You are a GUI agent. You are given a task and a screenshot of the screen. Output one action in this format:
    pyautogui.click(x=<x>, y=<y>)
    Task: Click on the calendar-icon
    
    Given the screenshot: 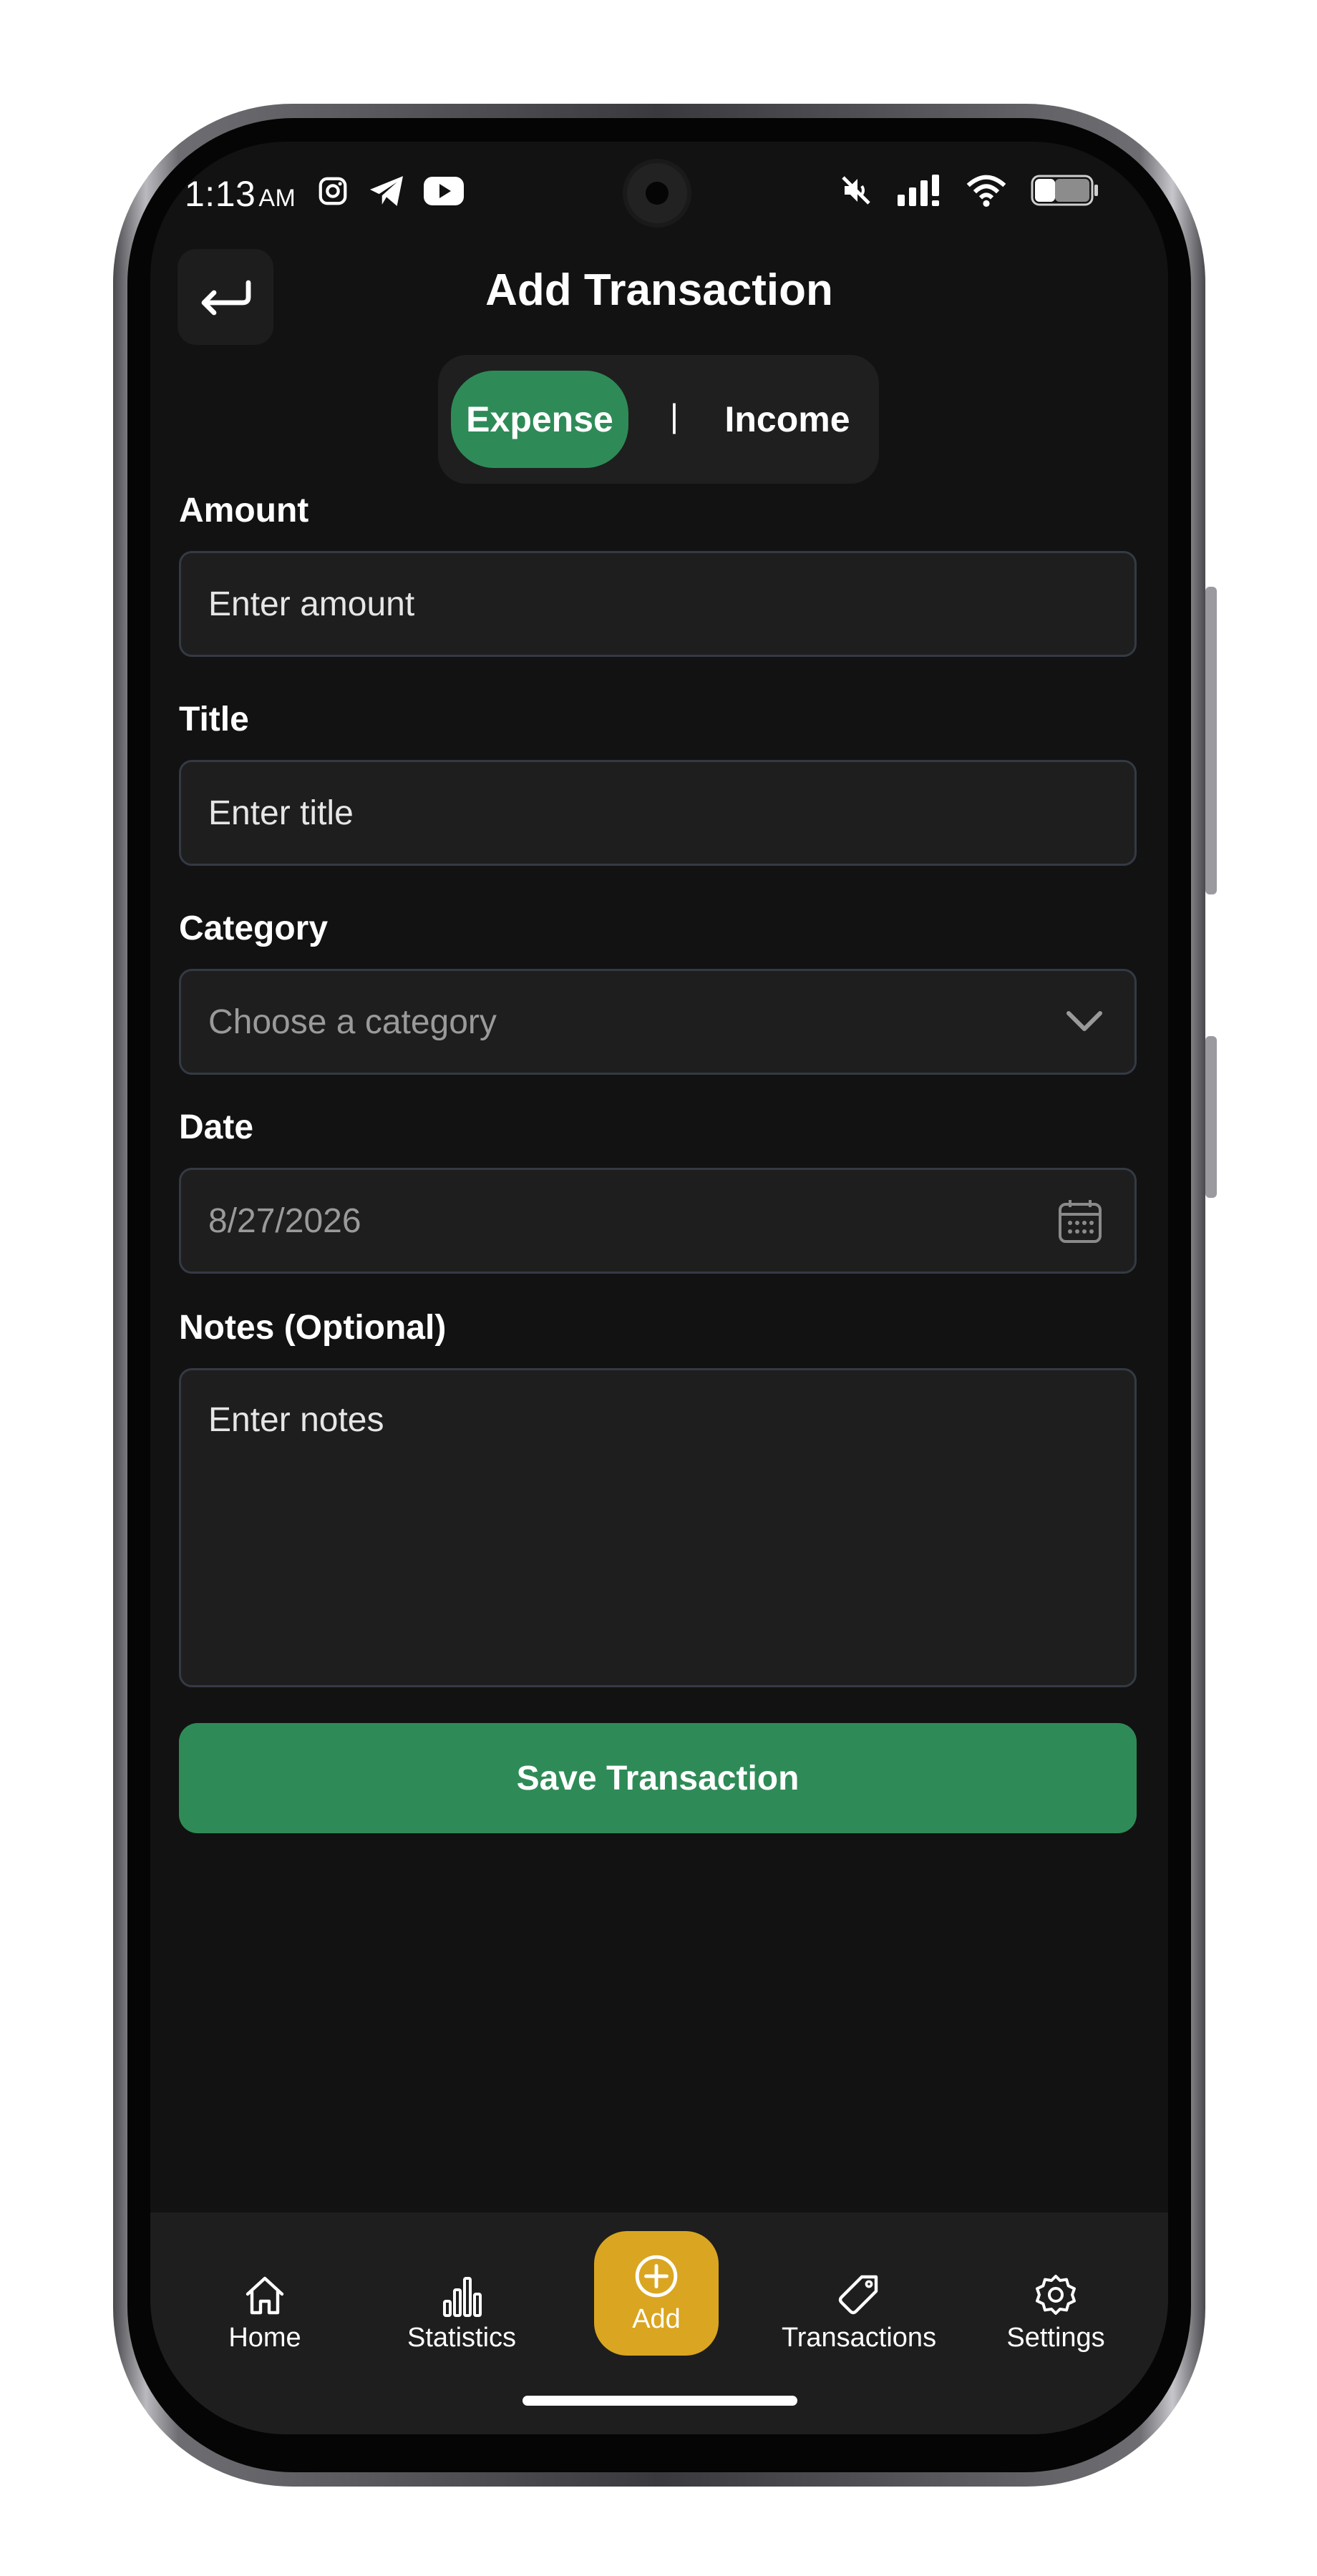 What is the action you would take?
    pyautogui.click(x=1080, y=1220)
    